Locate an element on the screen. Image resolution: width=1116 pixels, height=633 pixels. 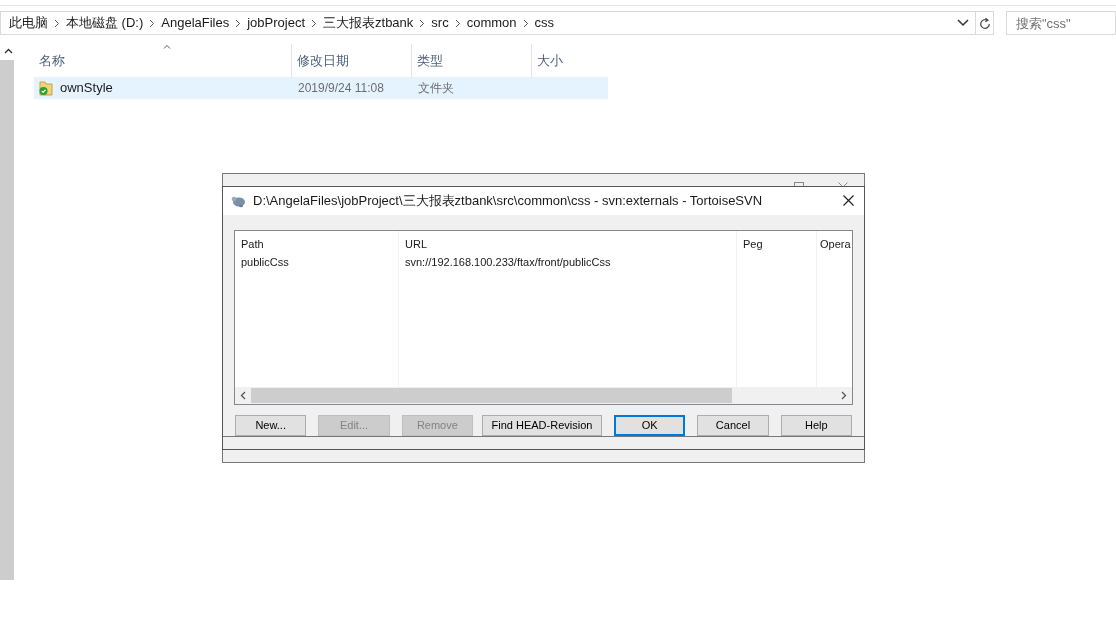
sort-up-icon is located at coordinates (166, 46).